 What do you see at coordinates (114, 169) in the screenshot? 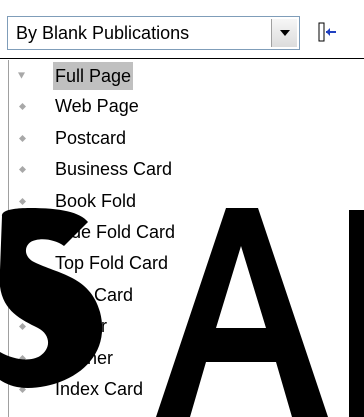
I see `list-item-label: Business Card` at bounding box center [114, 169].